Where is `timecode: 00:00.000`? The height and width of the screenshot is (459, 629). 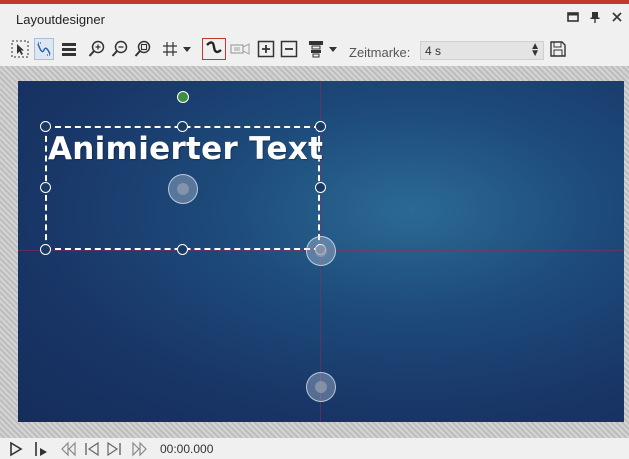 timecode: 00:00.000 is located at coordinates (187, 449).